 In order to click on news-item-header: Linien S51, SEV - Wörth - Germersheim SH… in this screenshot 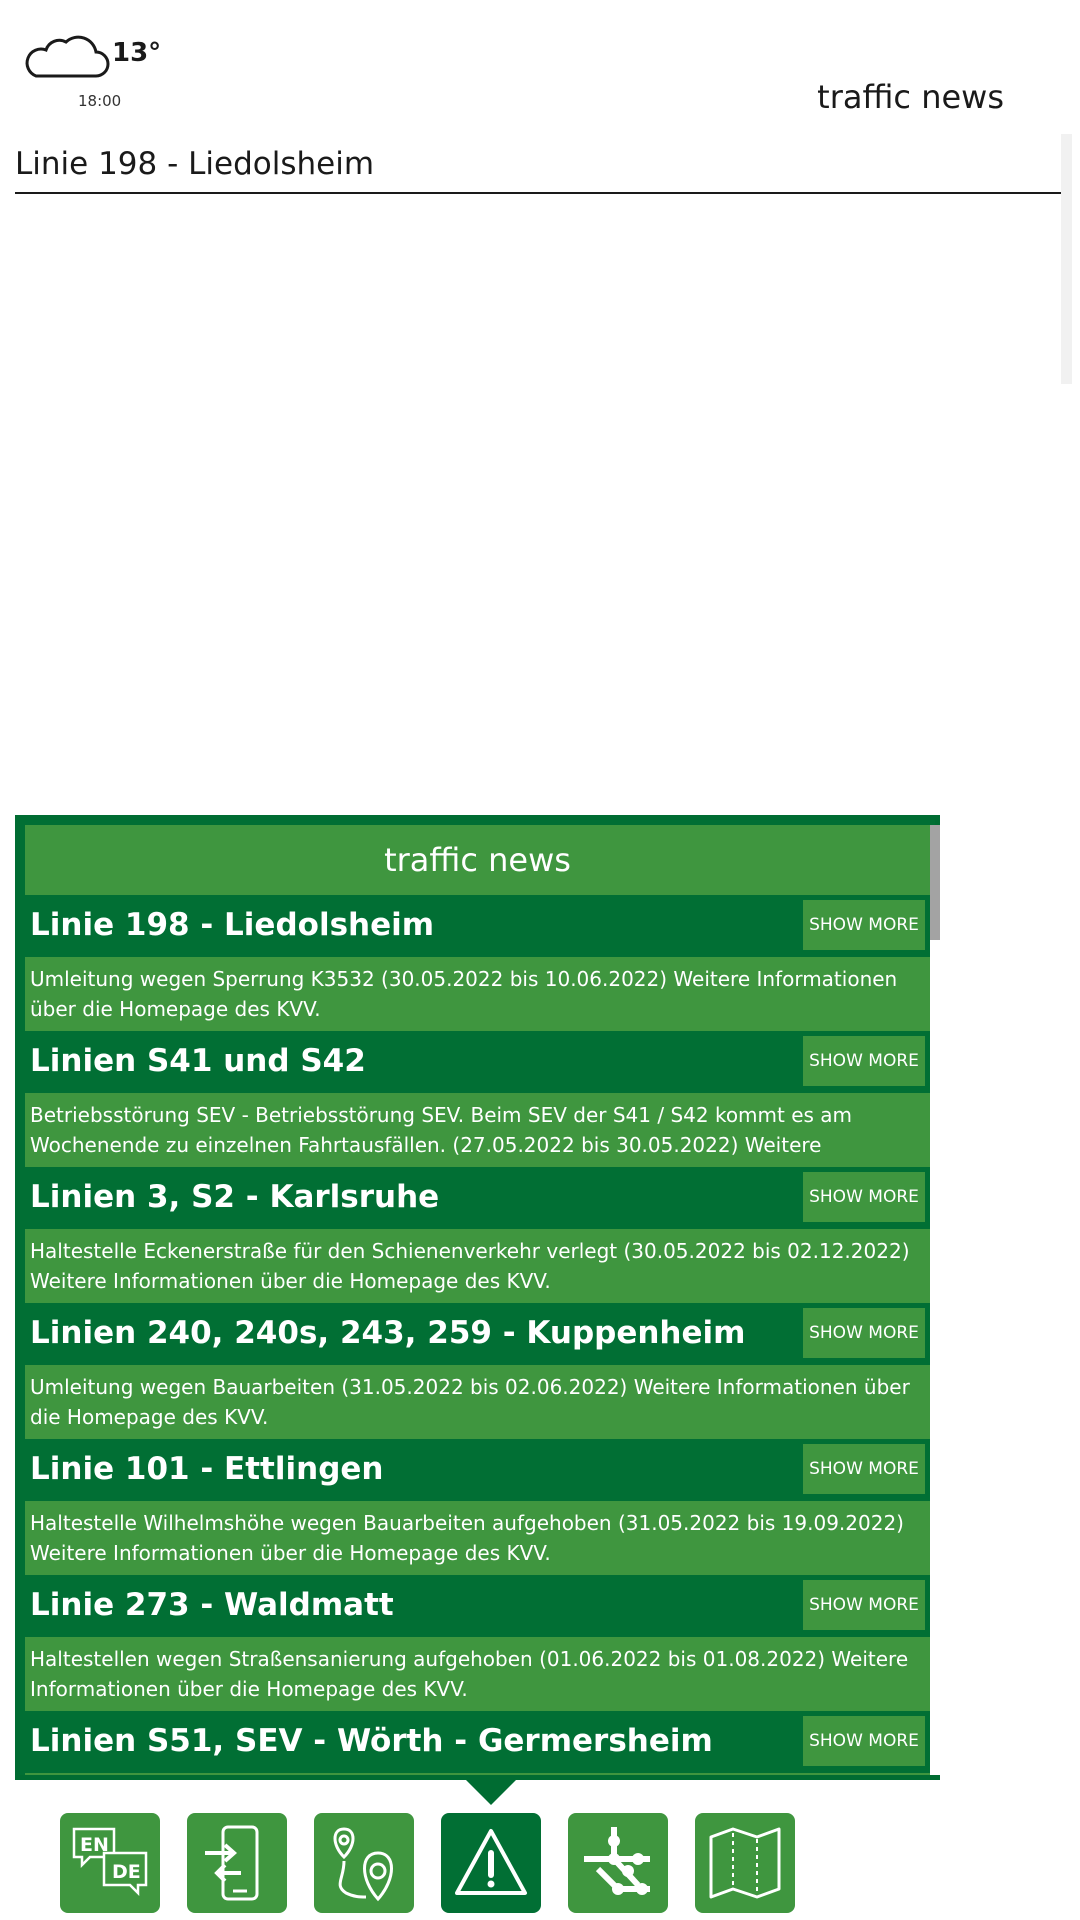, I will do `click(477, 1741)`.